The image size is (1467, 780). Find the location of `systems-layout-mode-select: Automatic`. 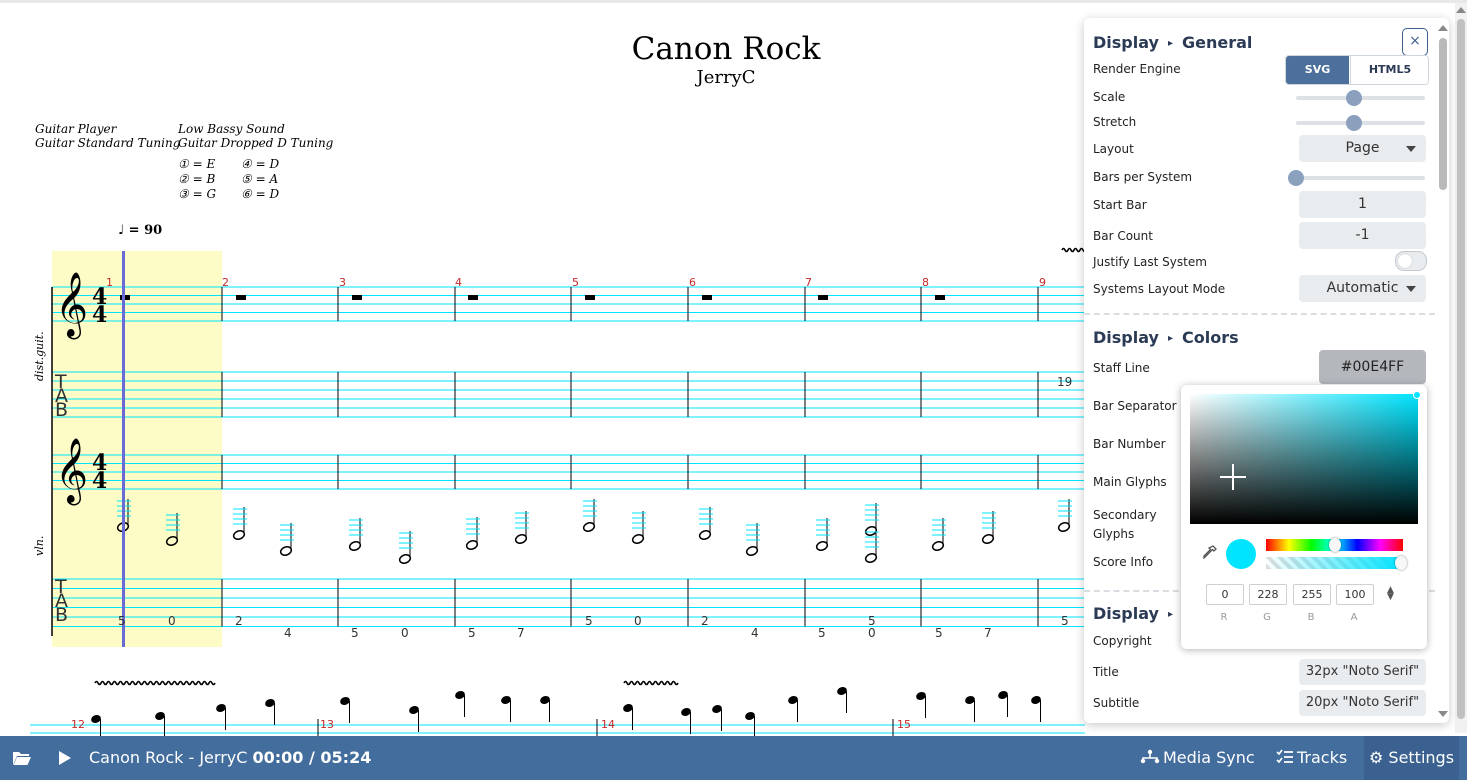

systems-layout-mode-select: Automatic is located at coordinates (1362, 288).